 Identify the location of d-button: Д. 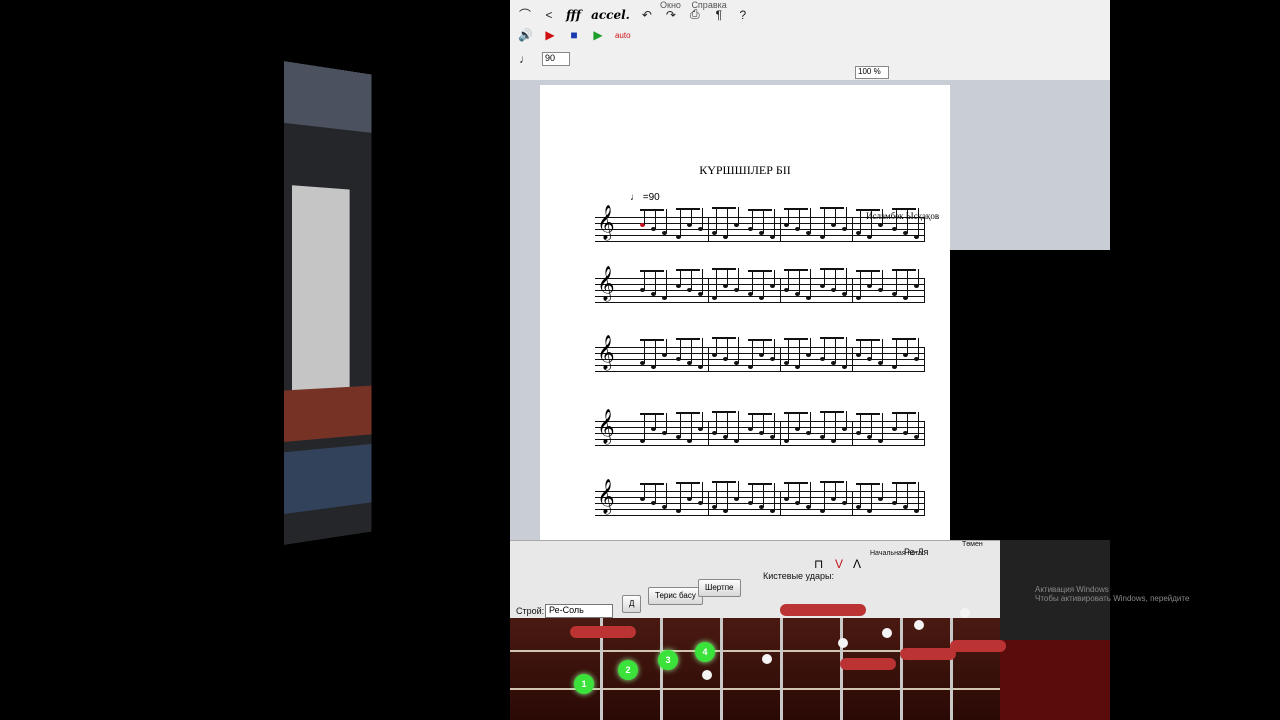
(632, 604).